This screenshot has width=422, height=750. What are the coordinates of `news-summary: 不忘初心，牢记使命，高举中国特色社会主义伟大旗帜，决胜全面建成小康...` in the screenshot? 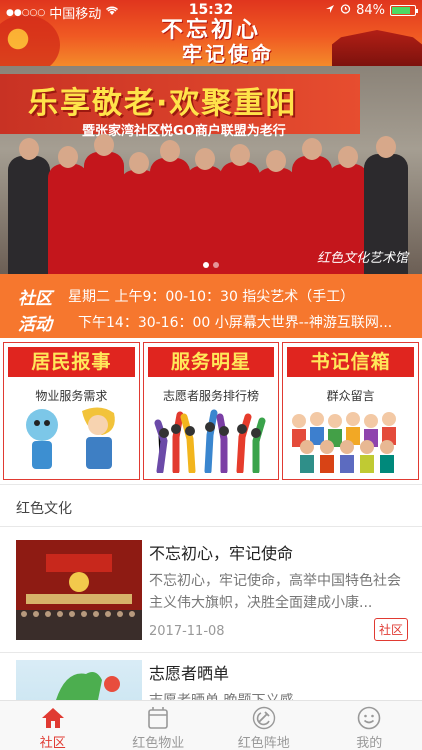 It's located at (275, 592).